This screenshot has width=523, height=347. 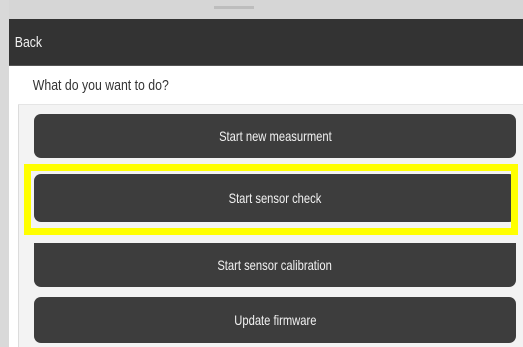 I want to click on start-new-measurement-button: Start new measurment, so click(x=275, y=136).